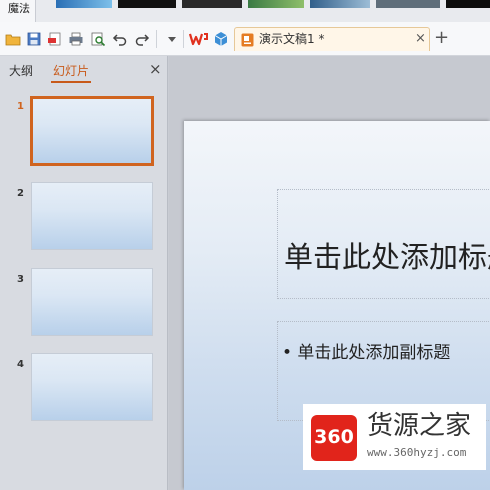 The image size is (490, 490). I want to click on print-icon, so click(76, 39).